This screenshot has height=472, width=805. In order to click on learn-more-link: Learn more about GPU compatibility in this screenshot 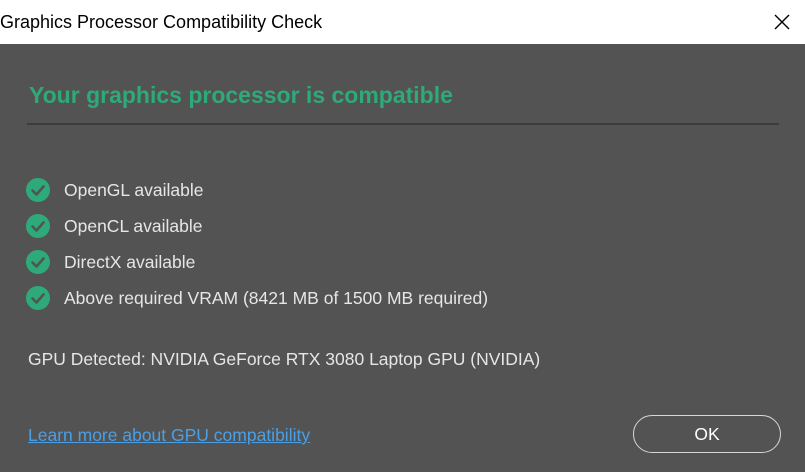, I will do `click(169, 435)`.